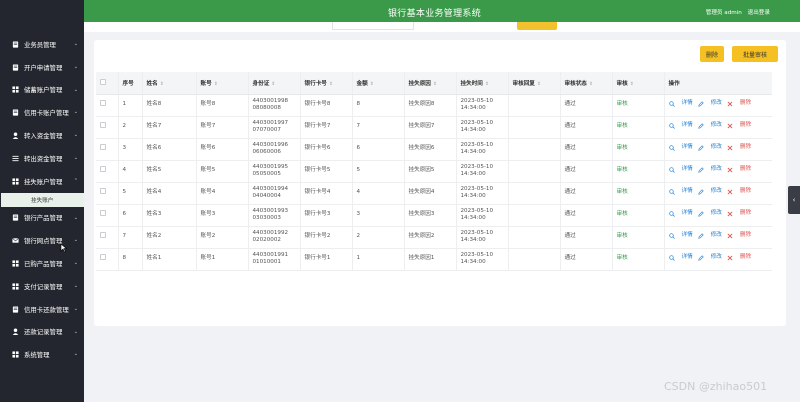 This screenshot has height=402, width=800. I want to click on sidebar-item: 业务员管理 ⌄, so click(42, 44).